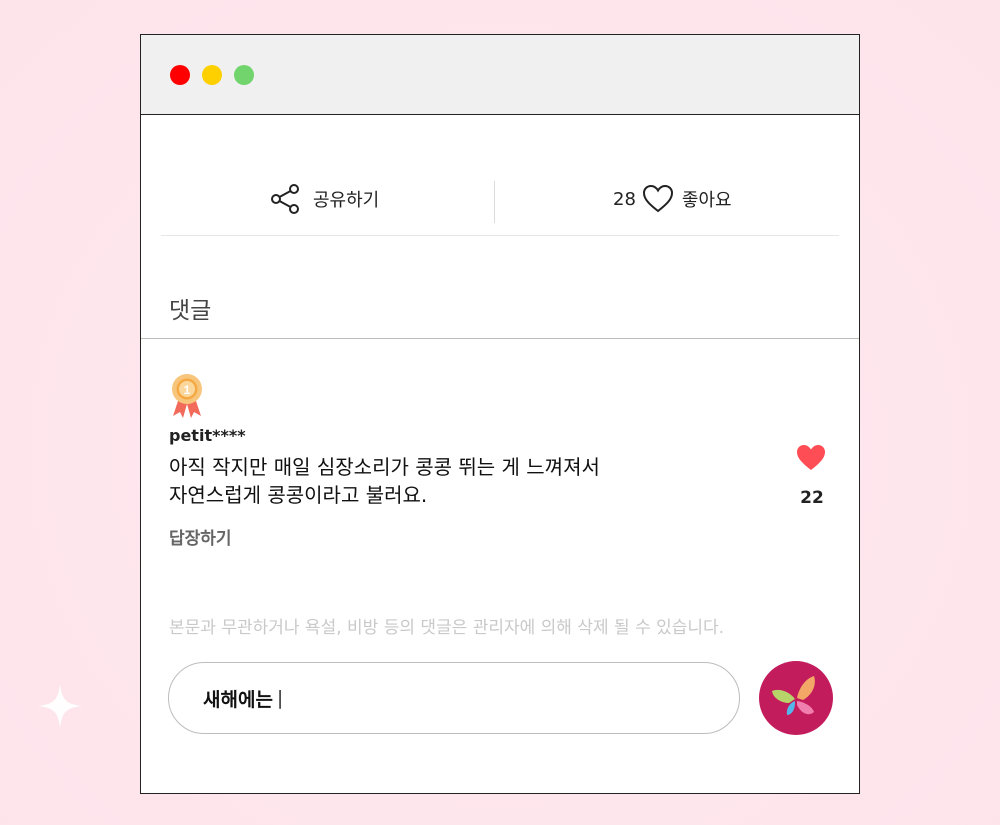  Describe the element at coordinates (238, 699) in the screenshot. I see `comment-input-value: 새해에는` at that location.